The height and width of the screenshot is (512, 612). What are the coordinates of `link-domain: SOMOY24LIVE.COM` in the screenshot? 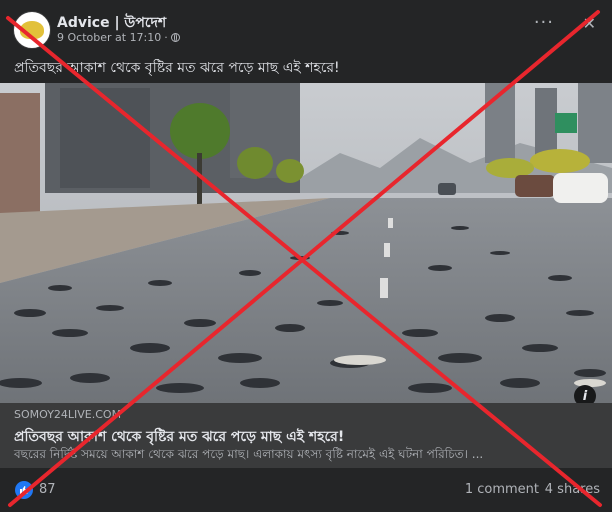 It's located at (68, 414).